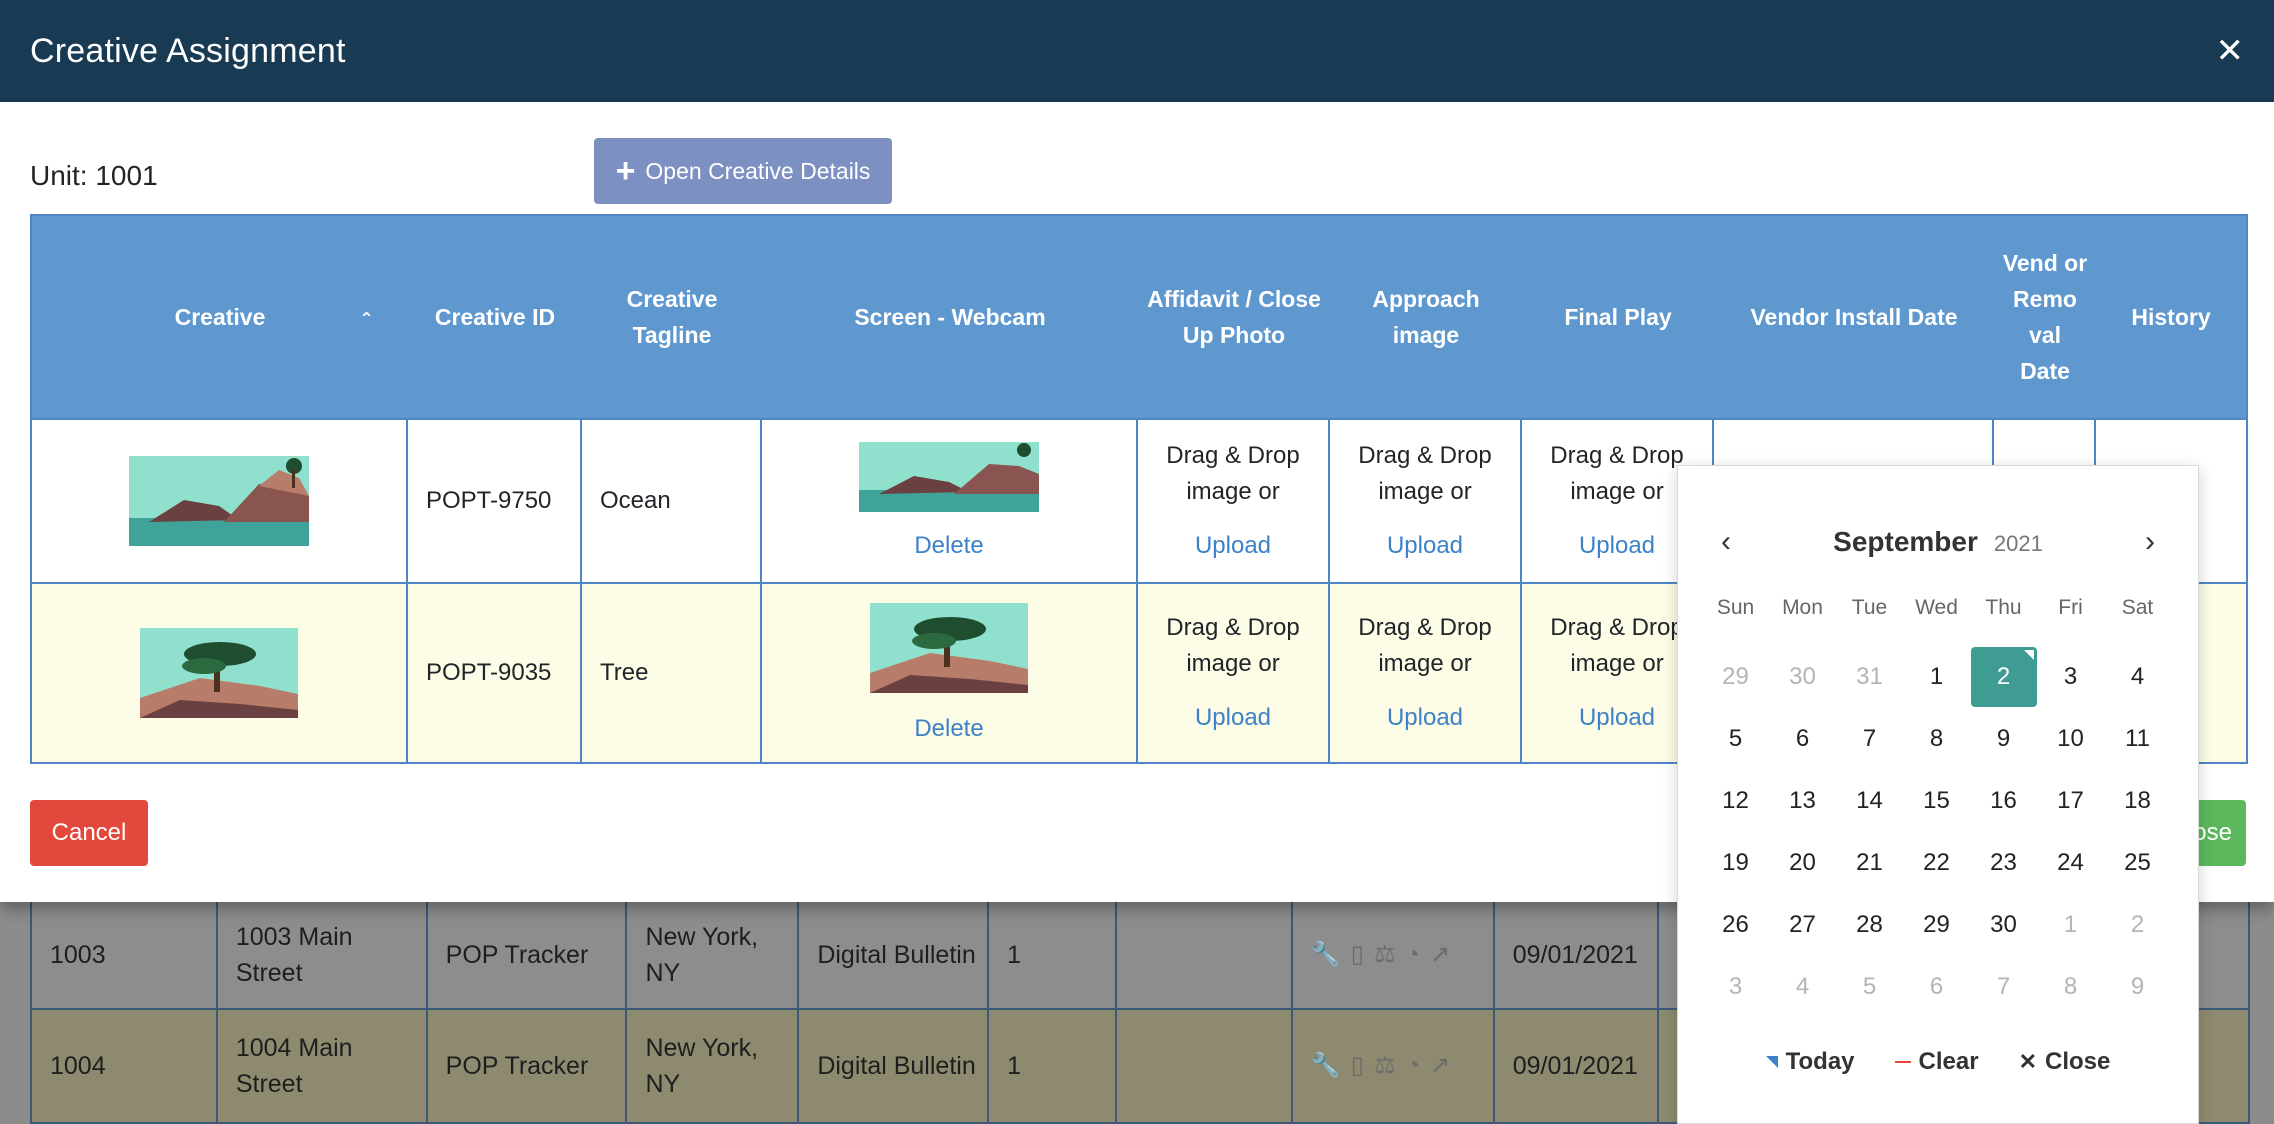  Describe the element at coordinates (894, 955) in the screenshot. I see `bg-type: Digital Bulletin` at that location.